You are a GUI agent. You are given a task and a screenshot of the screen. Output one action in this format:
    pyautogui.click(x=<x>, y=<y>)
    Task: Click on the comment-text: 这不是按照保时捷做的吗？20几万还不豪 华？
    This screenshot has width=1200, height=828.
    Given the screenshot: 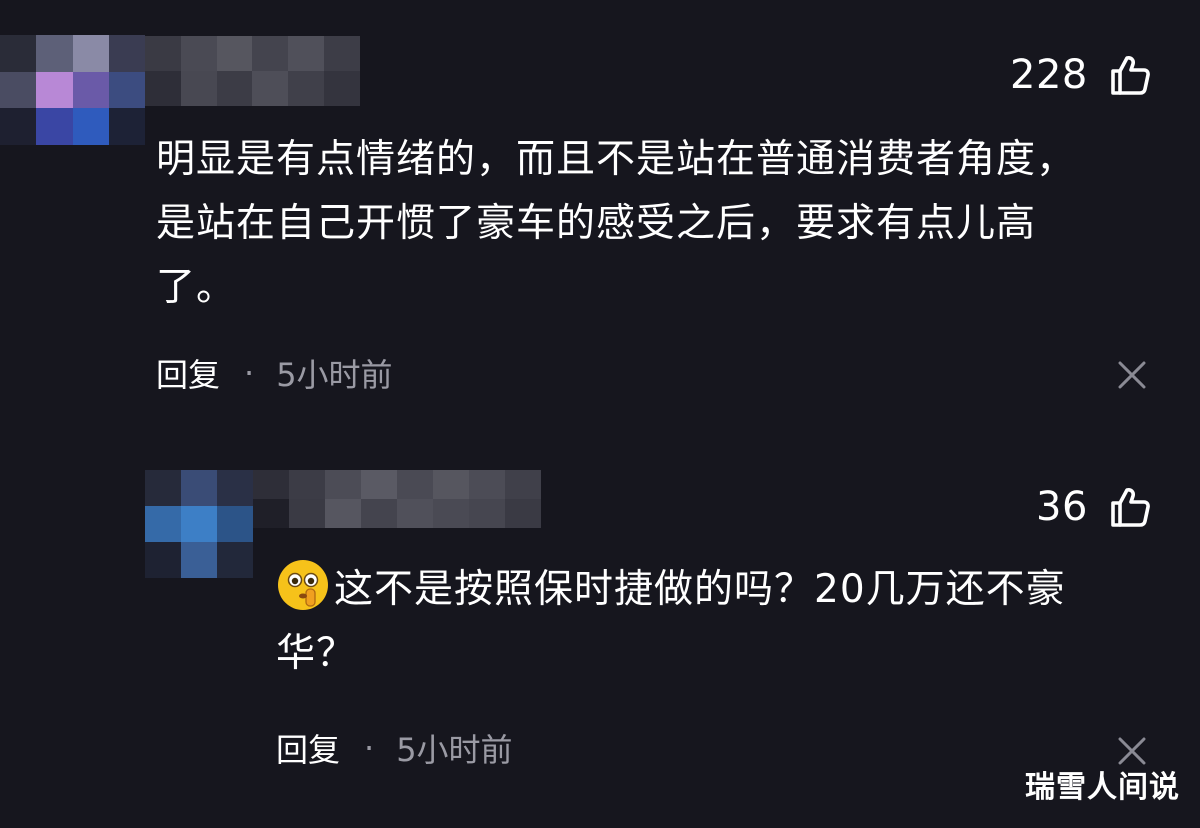 What is the action you would take?
    pyautogui.click(x=706, y=622)
    